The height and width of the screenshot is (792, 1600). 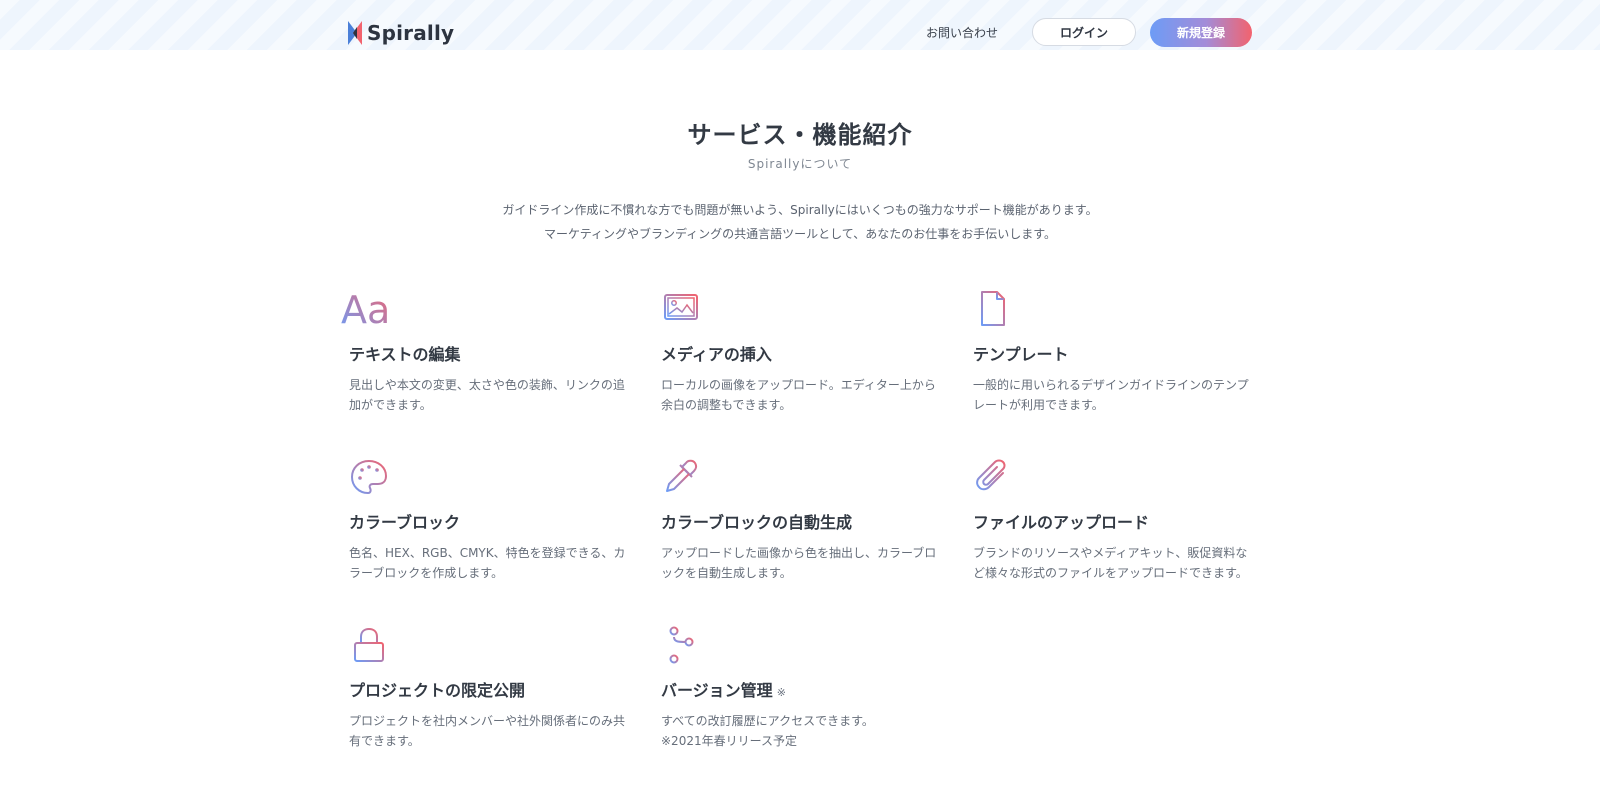 What do you see at coordinates (991, 475) in the screenshot?
I see `paperclip-icon` at bounding box center [991, 475].